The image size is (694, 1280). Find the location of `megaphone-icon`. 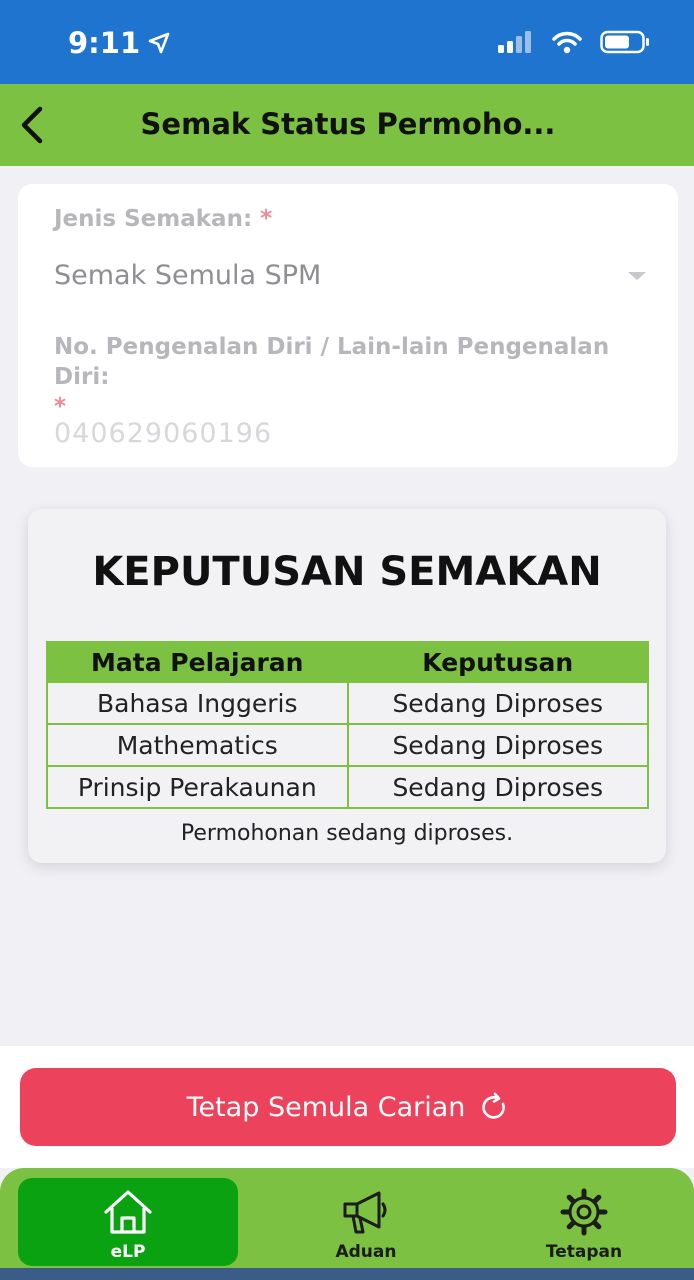

megaphone-icon is located at coordinates (365, 1212).